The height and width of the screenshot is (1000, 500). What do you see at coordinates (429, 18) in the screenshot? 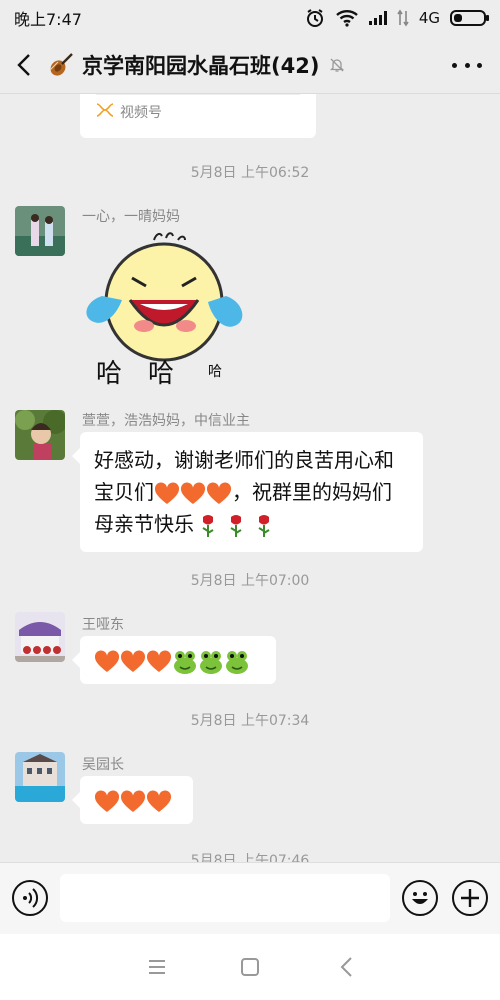
I see `network-type: 4G` at bounding box center [429, 18].